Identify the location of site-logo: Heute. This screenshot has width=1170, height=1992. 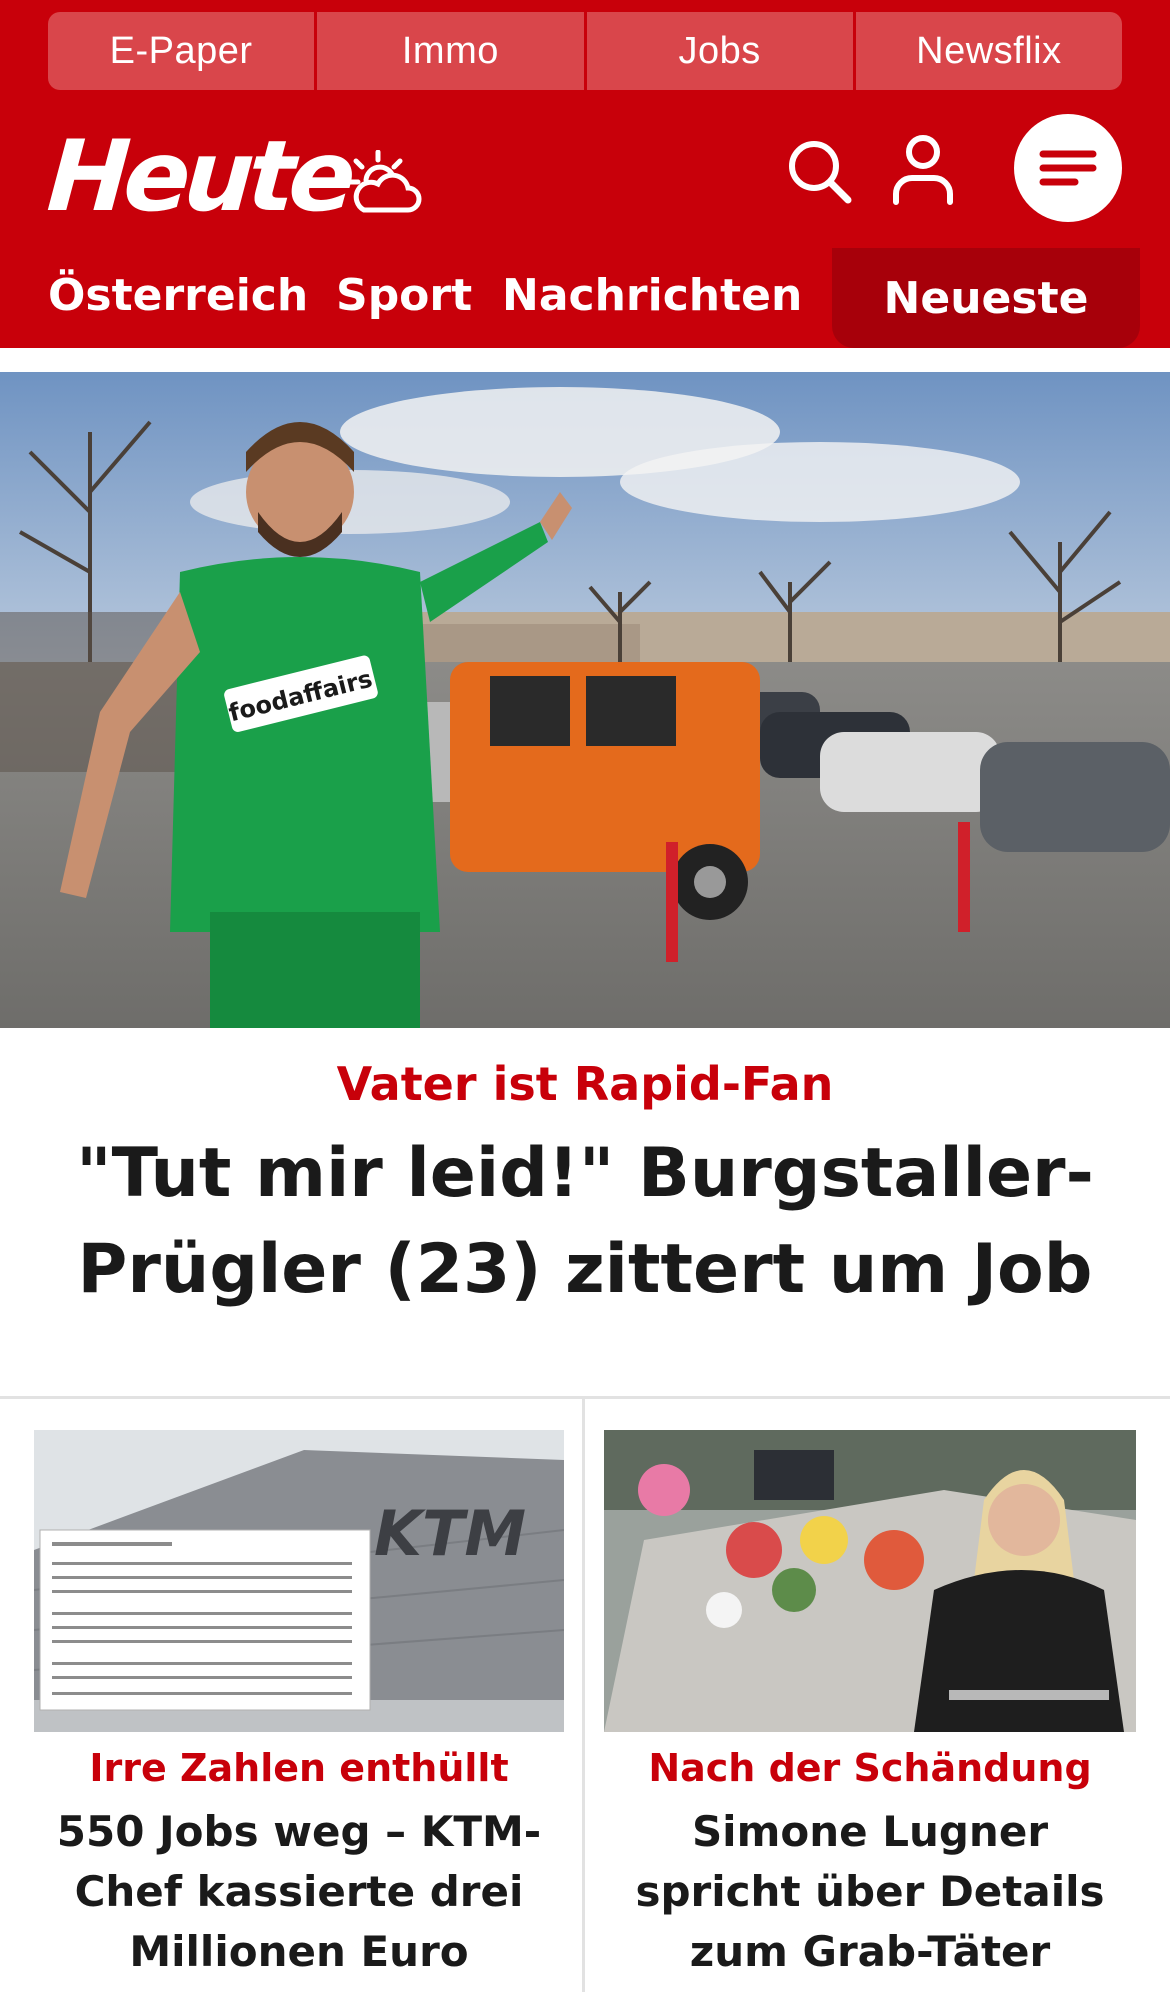
(199, 177).